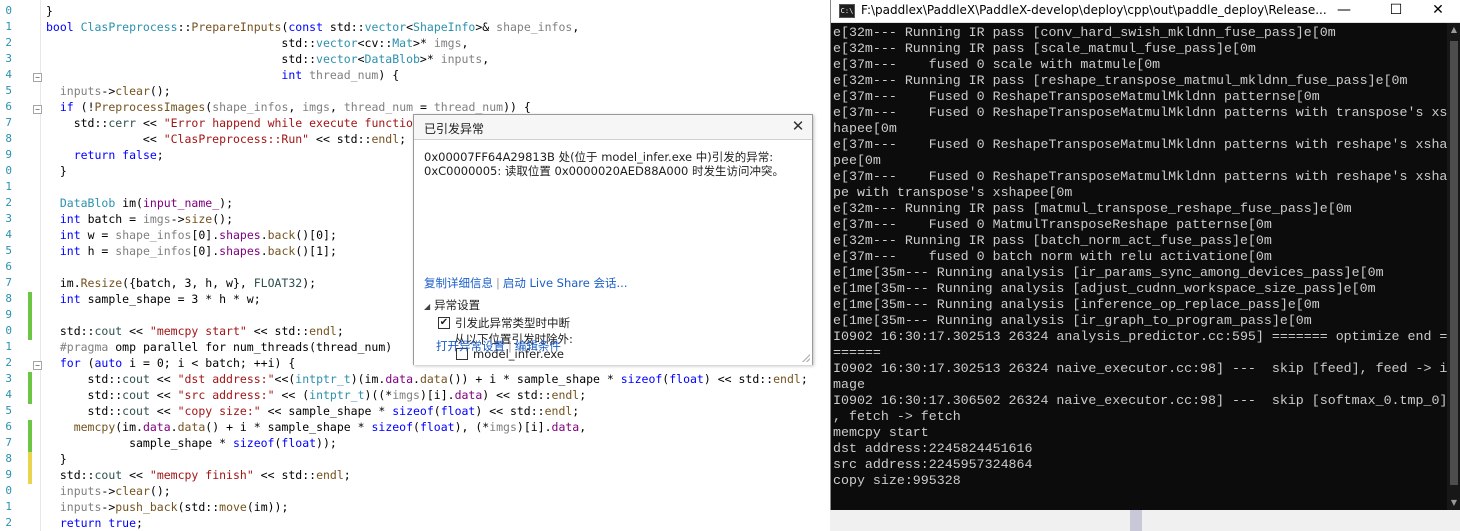  I want to click on console-line: memcpy start, so click(881, 432).